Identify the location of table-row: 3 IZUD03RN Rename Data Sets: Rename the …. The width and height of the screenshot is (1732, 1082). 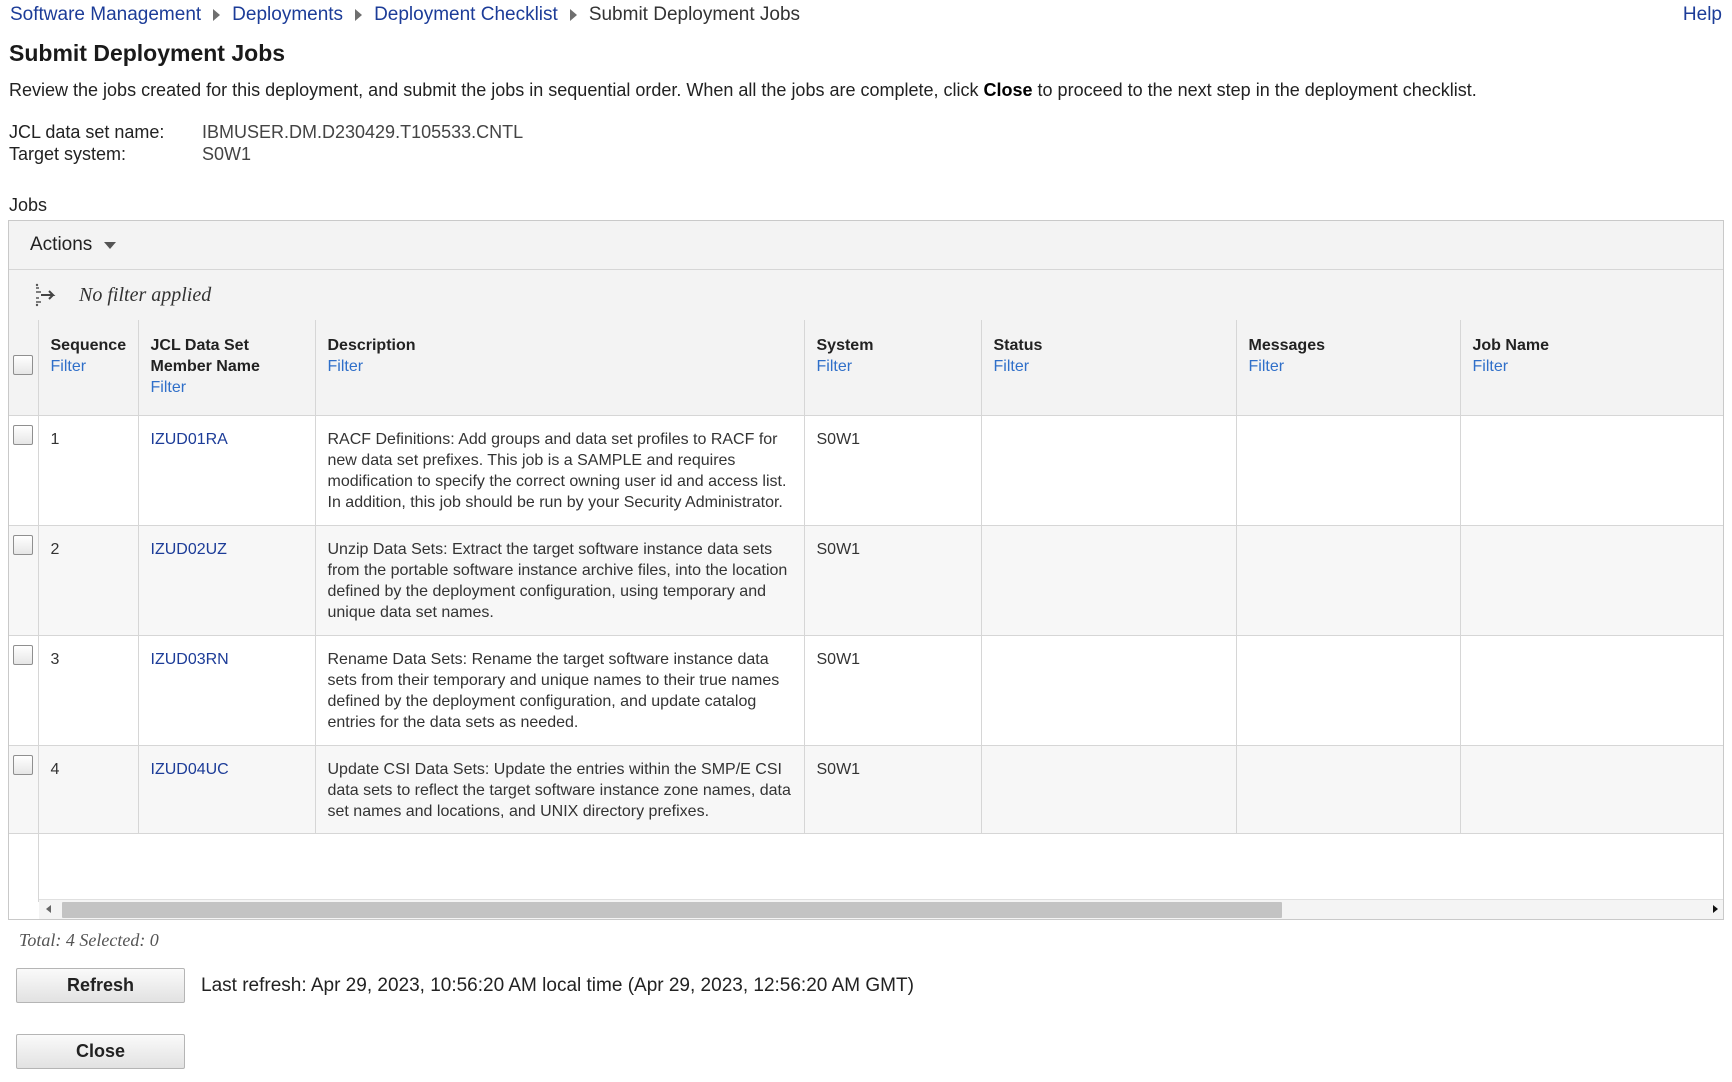
(866, 690).